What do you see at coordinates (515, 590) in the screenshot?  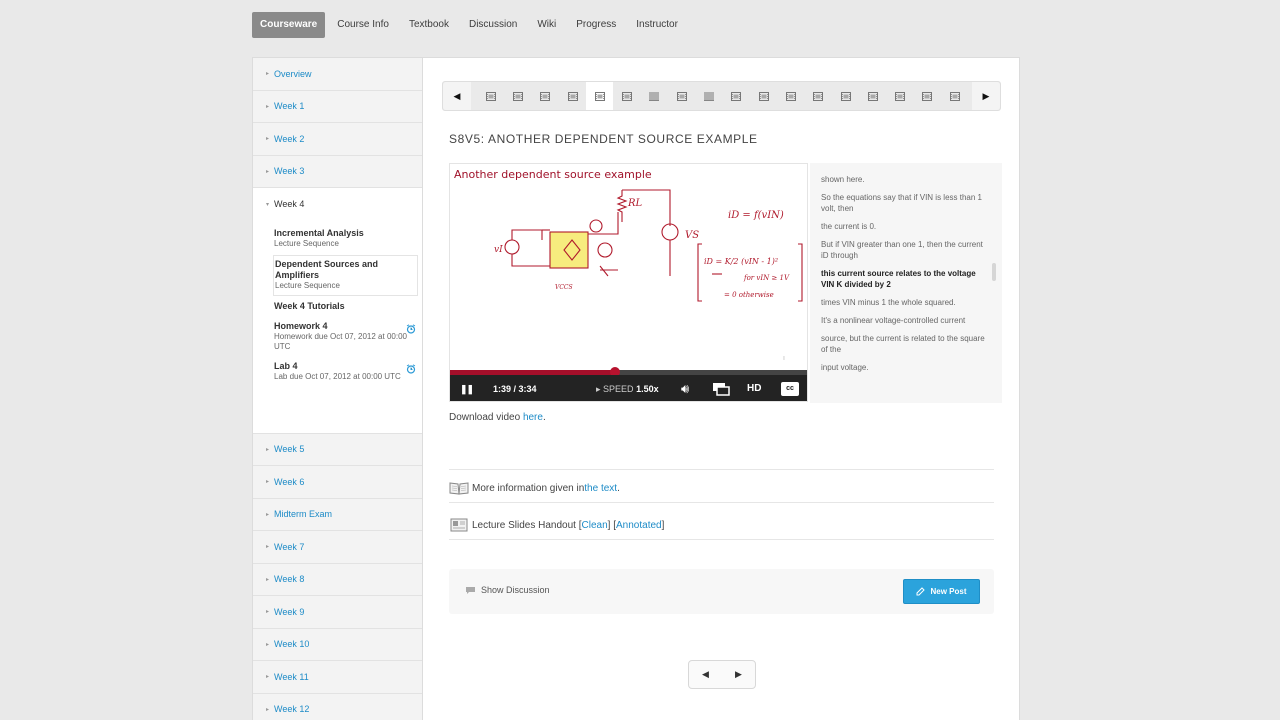 I see `show-discussion-label: Show Discussion` at bounding box center [515, 590].